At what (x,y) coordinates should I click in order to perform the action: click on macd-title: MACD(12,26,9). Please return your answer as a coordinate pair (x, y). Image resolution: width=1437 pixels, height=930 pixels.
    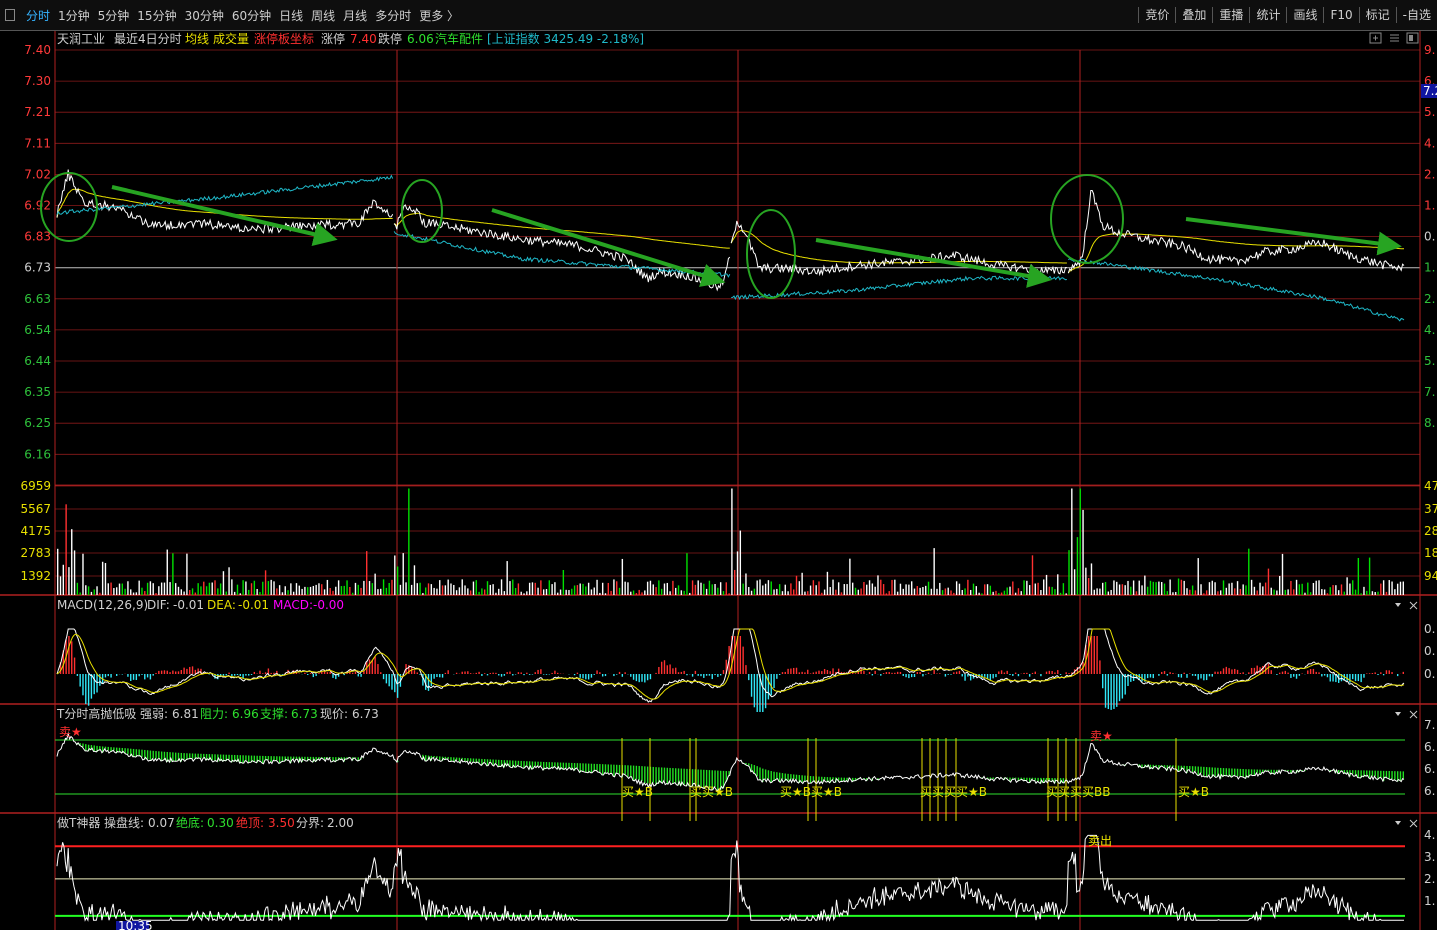
    Looking at the image, I should click on (102, 605).